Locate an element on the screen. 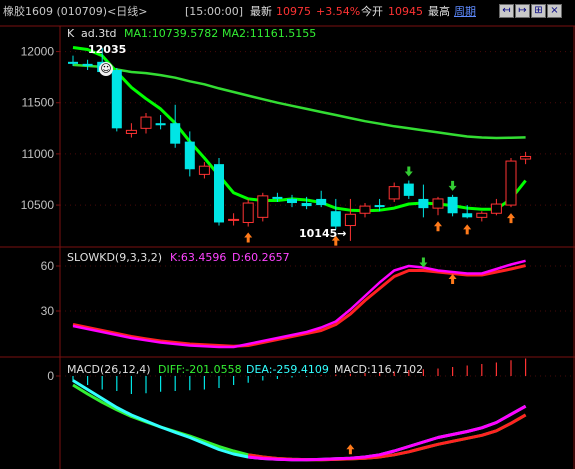  d-legend: D:60.2657 is located at coordinates (261, 257).